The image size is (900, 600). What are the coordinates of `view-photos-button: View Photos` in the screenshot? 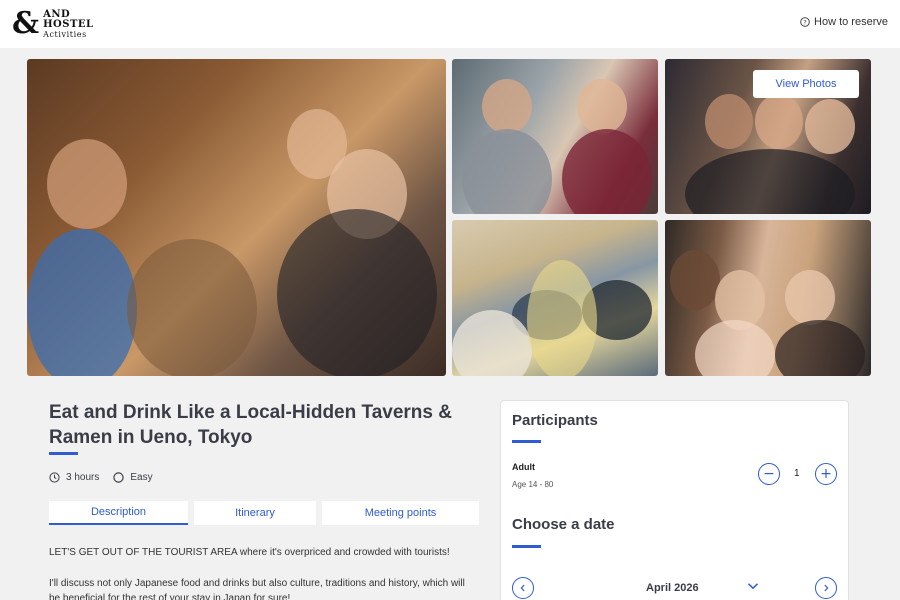 It's located at (806, 84).